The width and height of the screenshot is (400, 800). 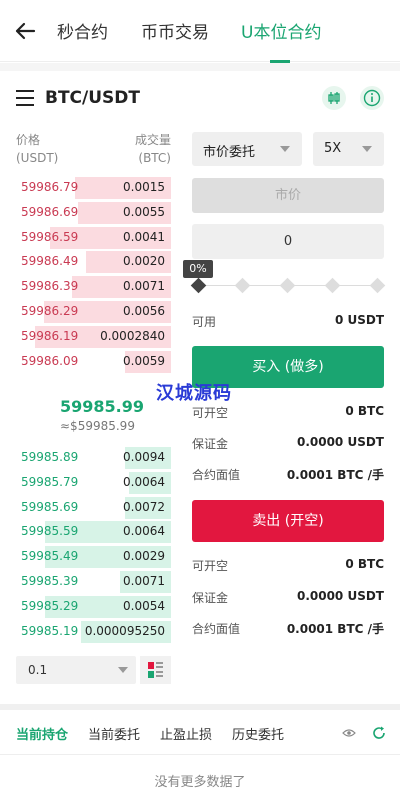 I want to click on ask-row: 59986.79 0.0015, so click(x=93, y=188).